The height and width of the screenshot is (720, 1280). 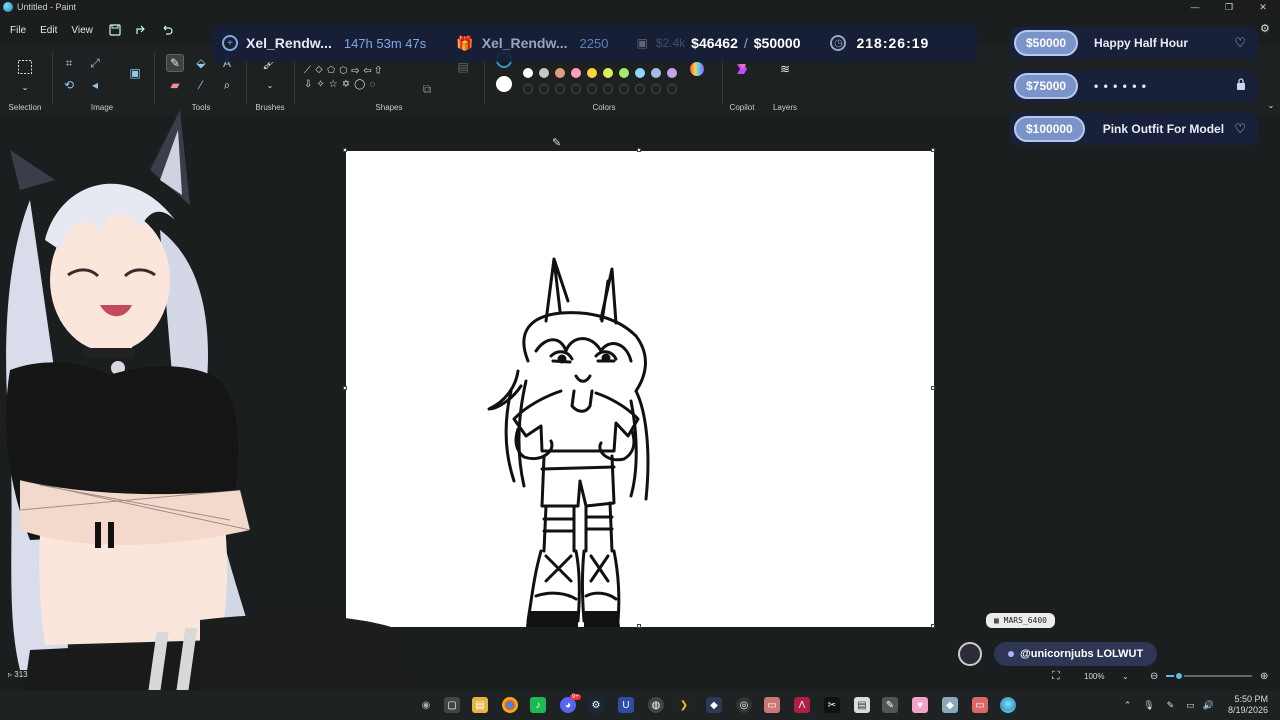 What do you see at coordinates (175, 63) in the screenshot?
I see `pencil-icon: ✎` at bounding box center [175, 63].